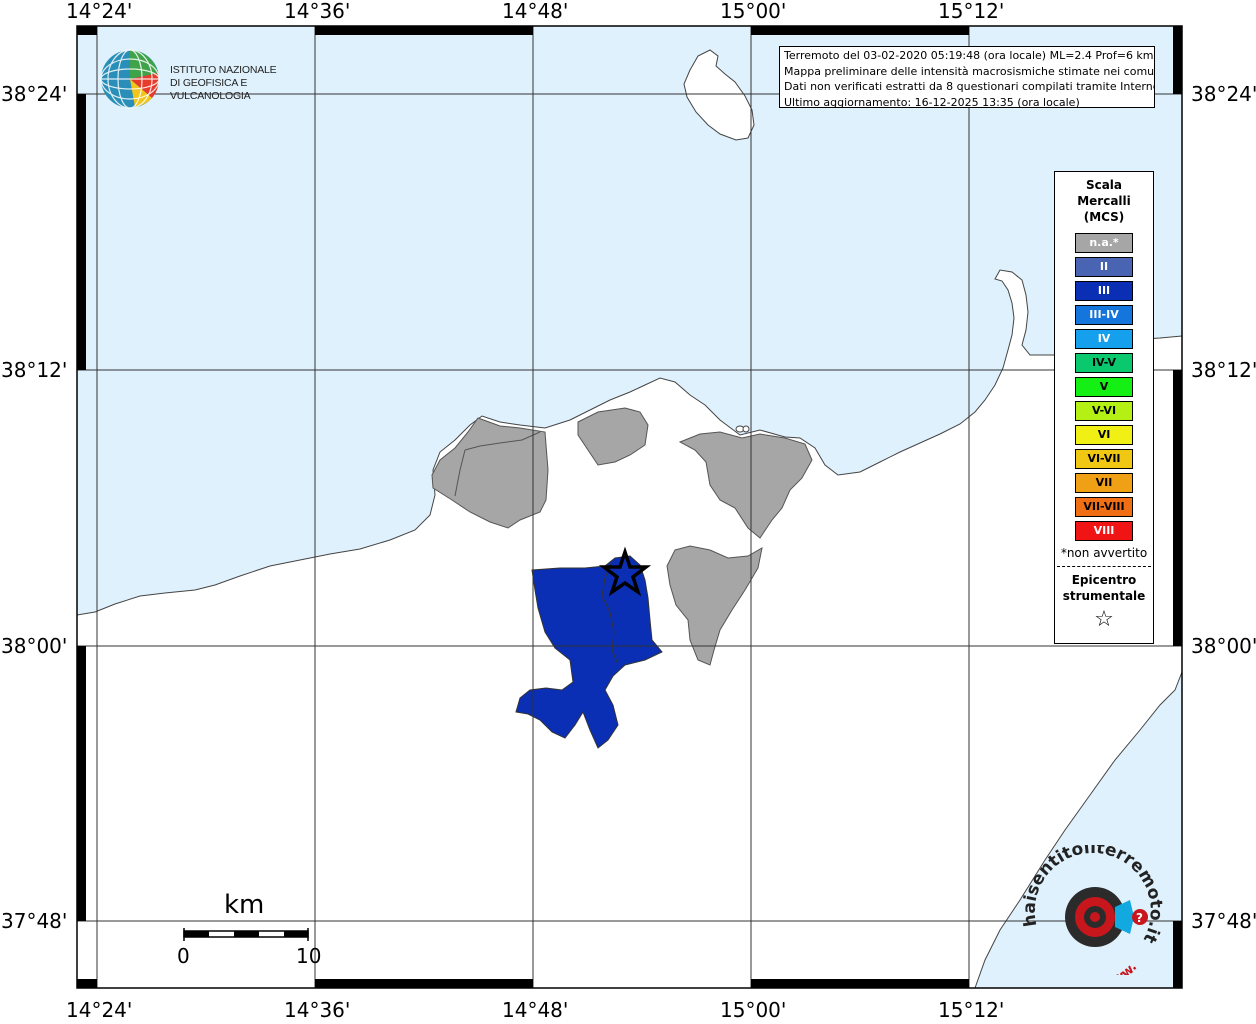 Image resolution: width=1256 pixels, height=1024 pixels. Describe the element at coordinates (1104, 531) in the screenshot. I see `legend-item-viii: VIII` at that location.